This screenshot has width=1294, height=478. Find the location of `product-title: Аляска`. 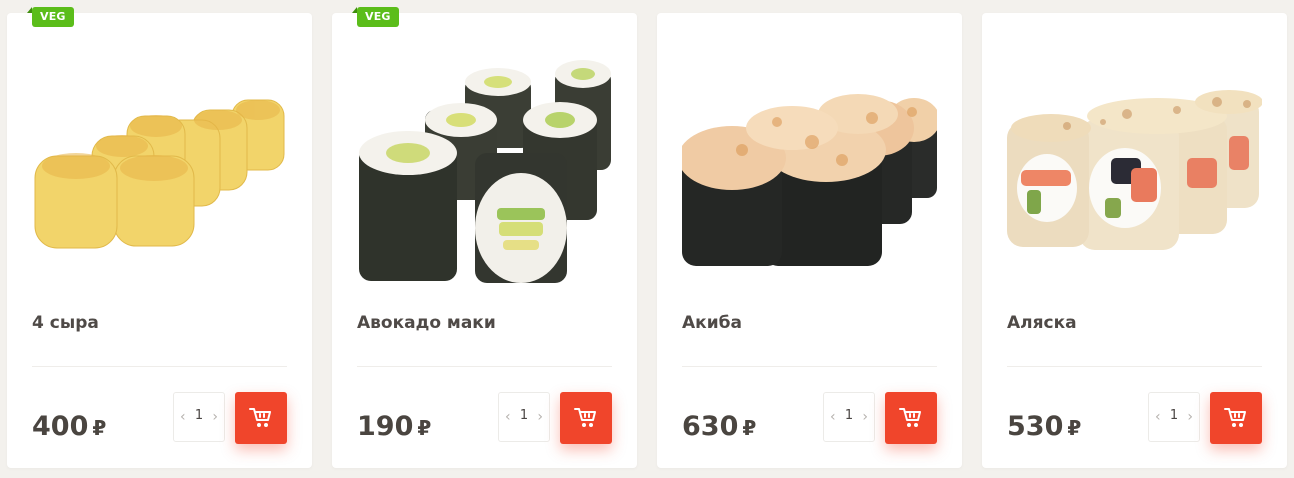

product-title: Аляска is located at coordinates (1042, 323).